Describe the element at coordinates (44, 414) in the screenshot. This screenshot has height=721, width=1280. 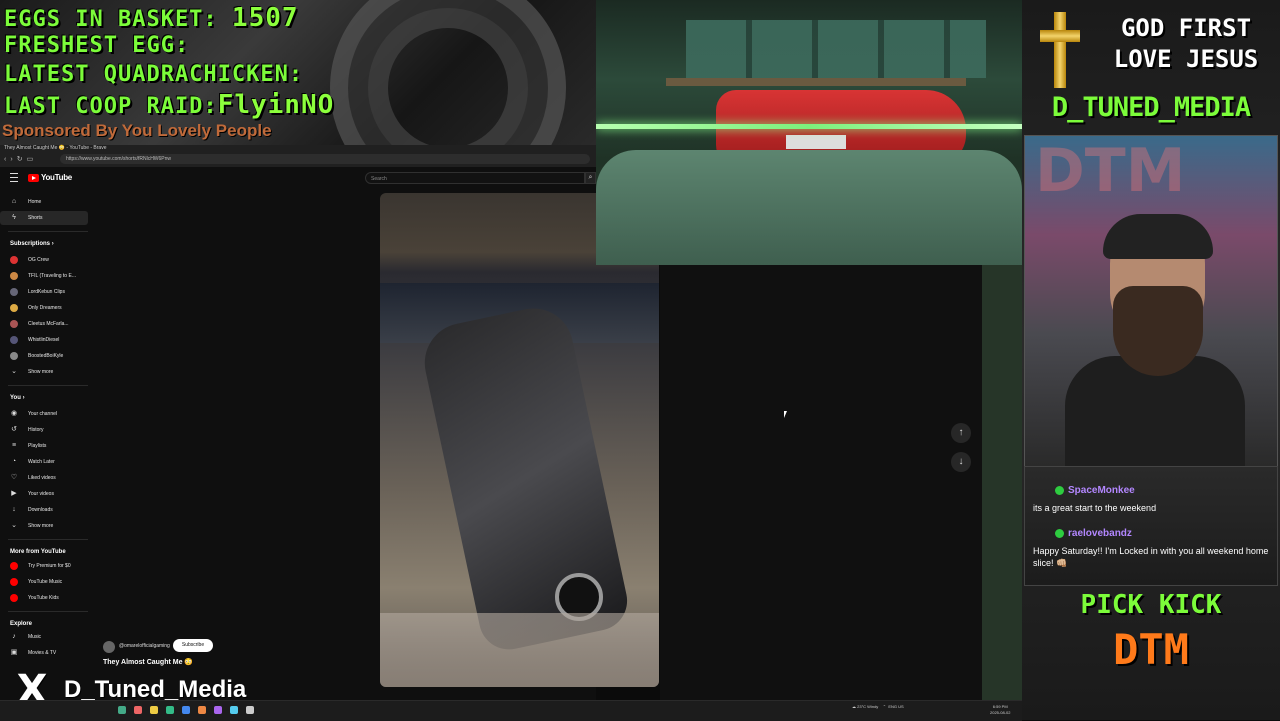
I see `sidebar-item-your-channel: ◉ Your channel` at that location.